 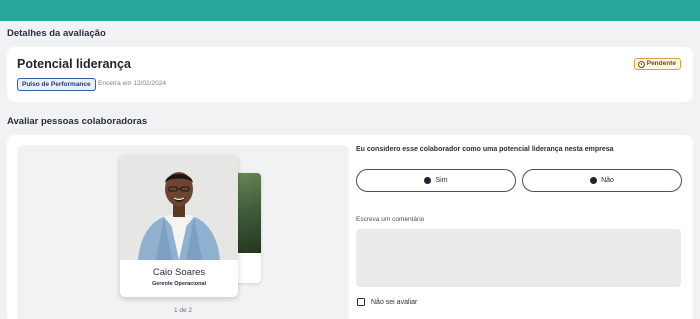 I want to click on dont-know-label: Não sei avaliar, so click(x=394, y=302).